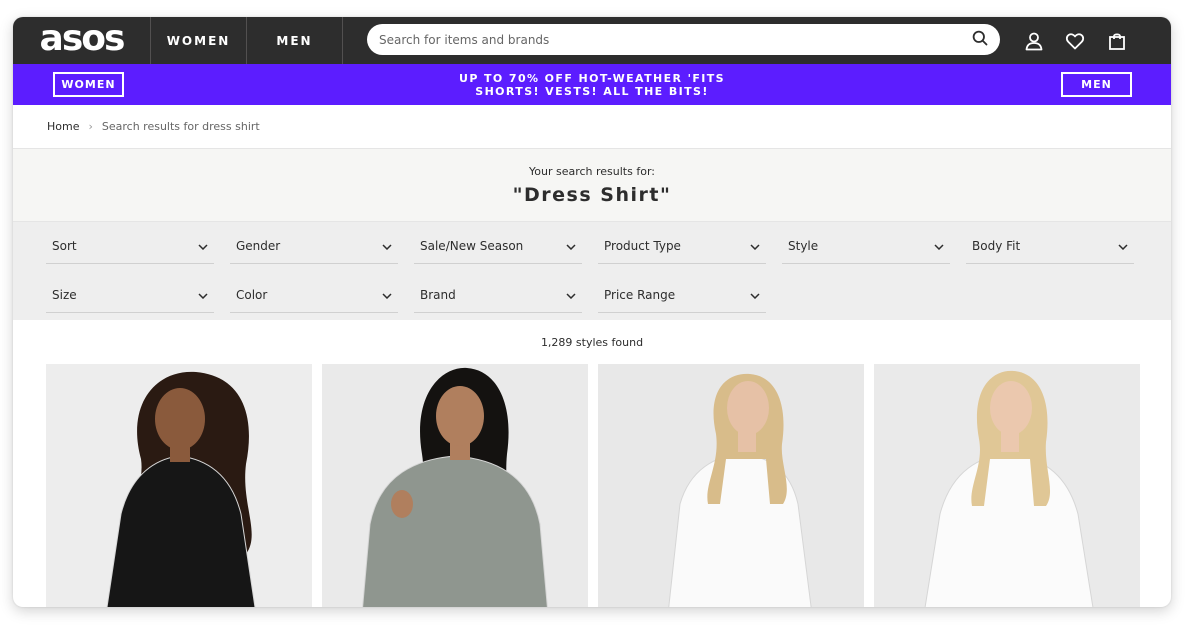 Image resolution: width=1200 pixels, height=638 pixels. I want to click on search-bar, so click(683, 39).